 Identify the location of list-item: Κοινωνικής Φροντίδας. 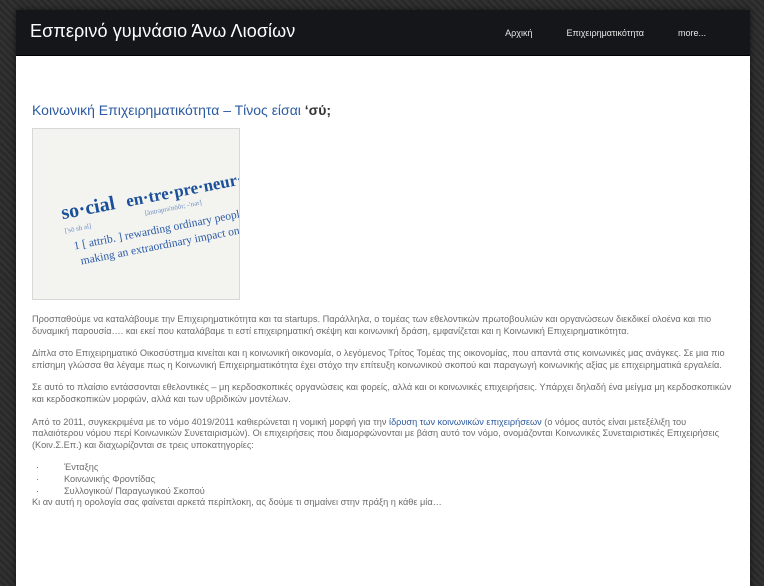
(383, 480).